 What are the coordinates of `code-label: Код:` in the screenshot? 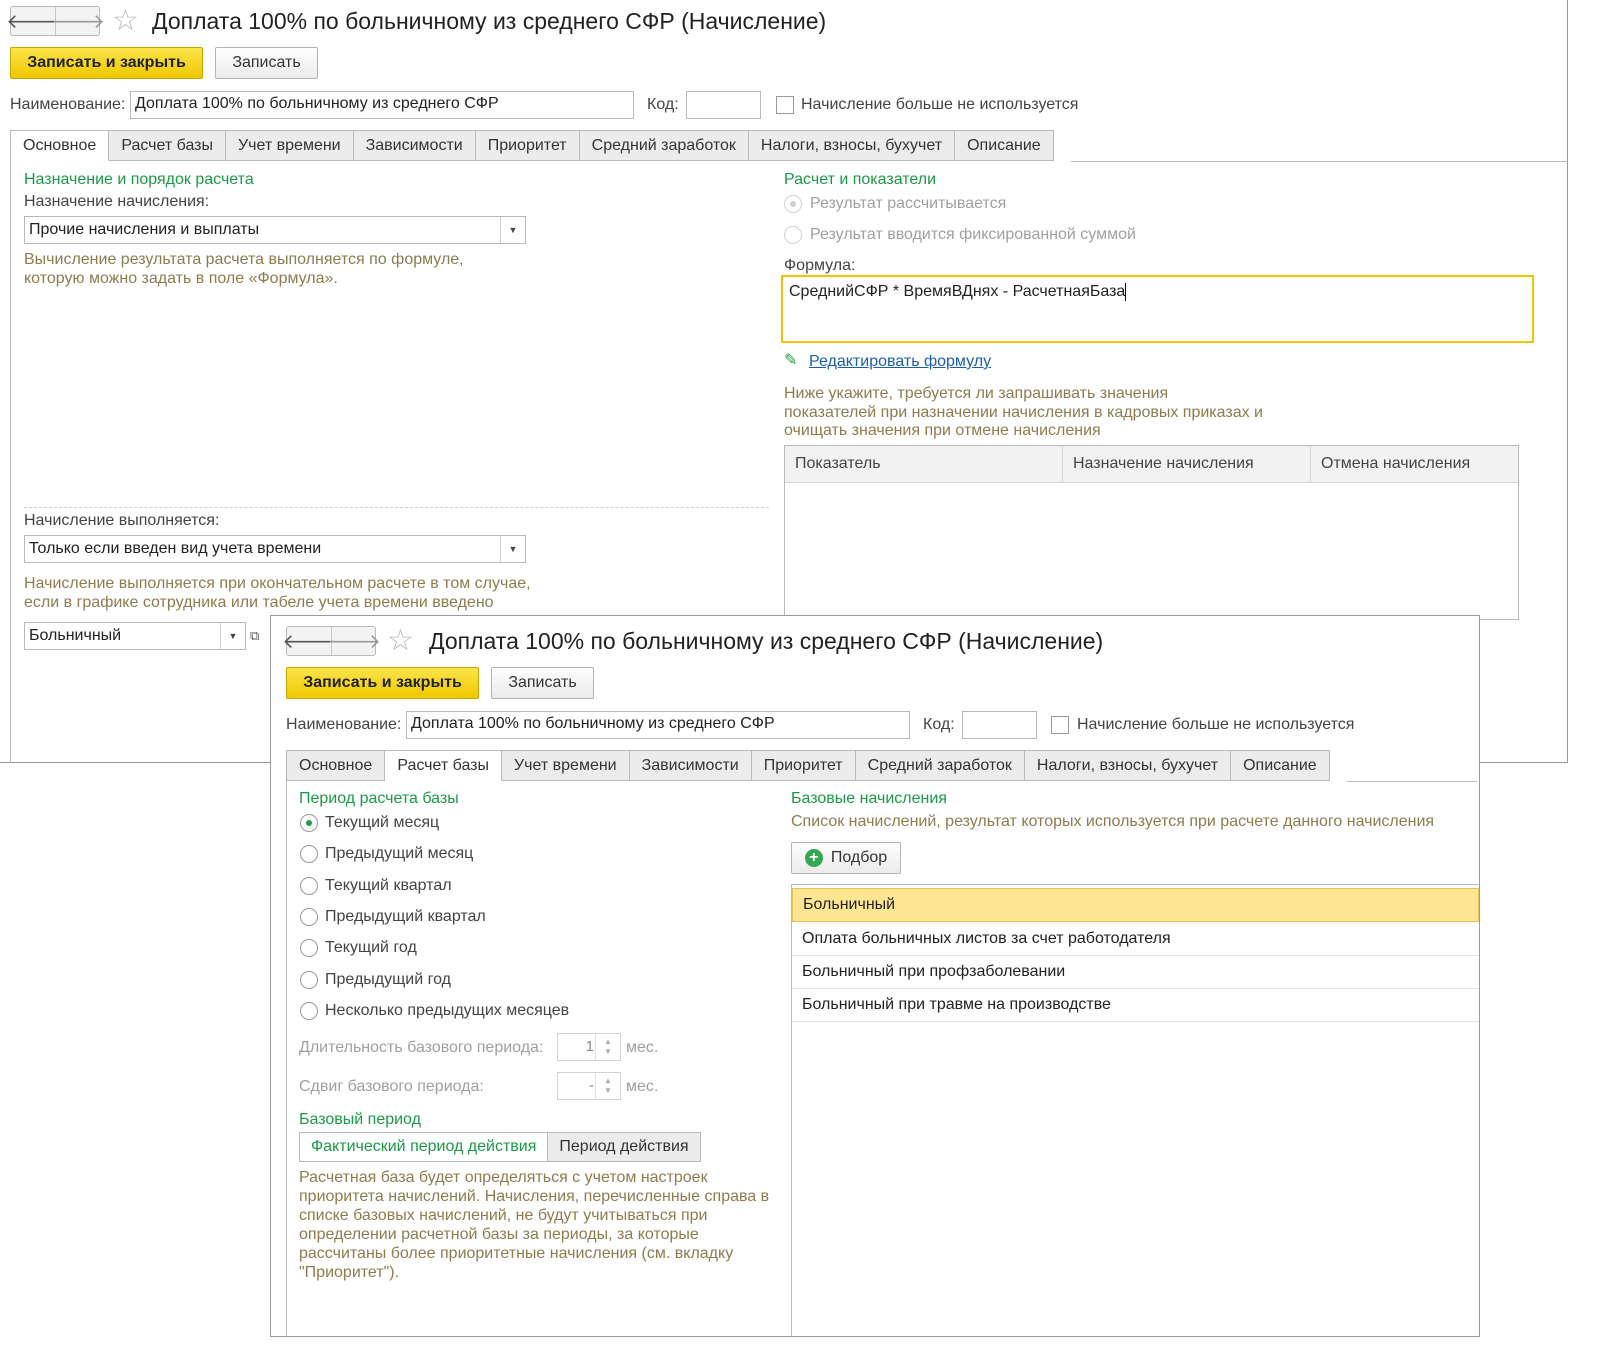 It's located at (663, 104).